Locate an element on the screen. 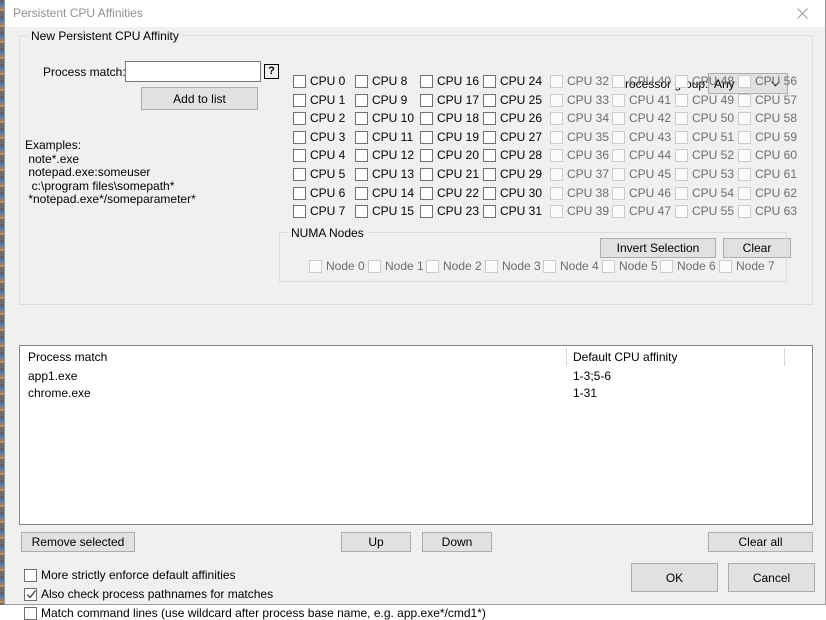 The width and height of the screenshot is (826, 620). checkbox-label: CPU 59 is located at coordinates (776, 137).